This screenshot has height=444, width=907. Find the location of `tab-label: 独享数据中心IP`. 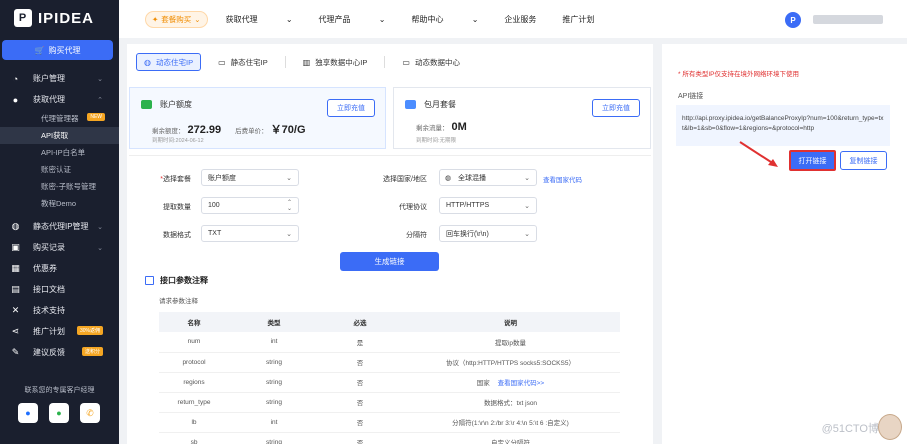

tab-label: 独享数据中心IP is located at coordinates (341, 62).